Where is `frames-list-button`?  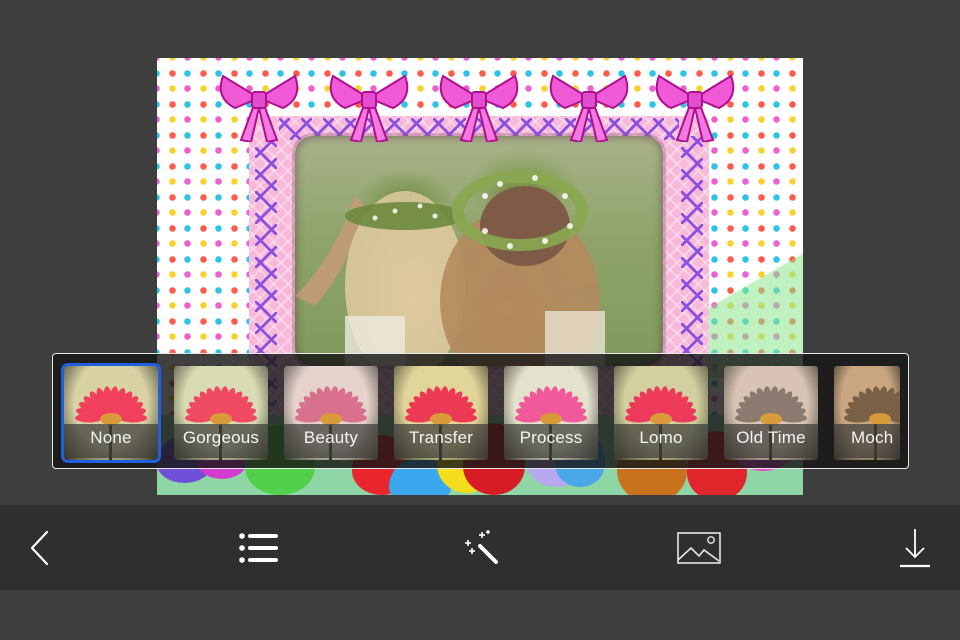 frames-list-button is located at coordinates (259, 548).